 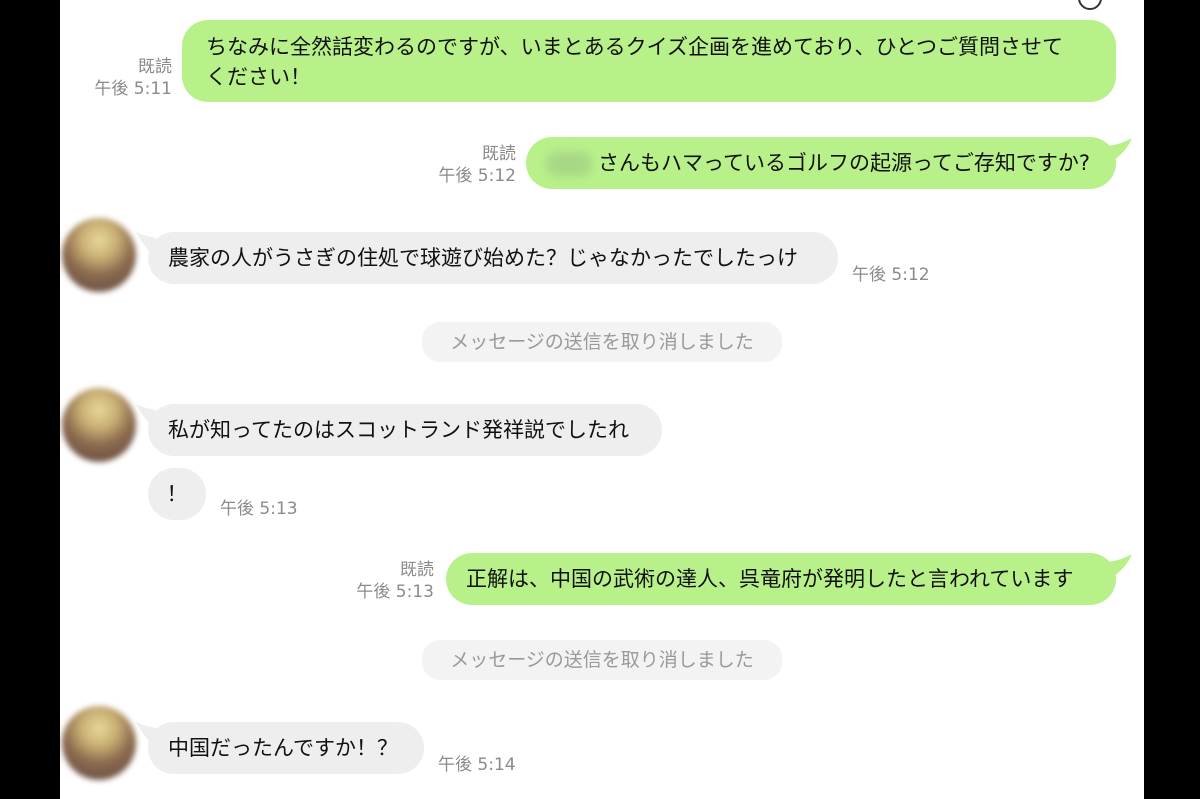 I want to click on message-text: ください！, so click(x=258, y=77).